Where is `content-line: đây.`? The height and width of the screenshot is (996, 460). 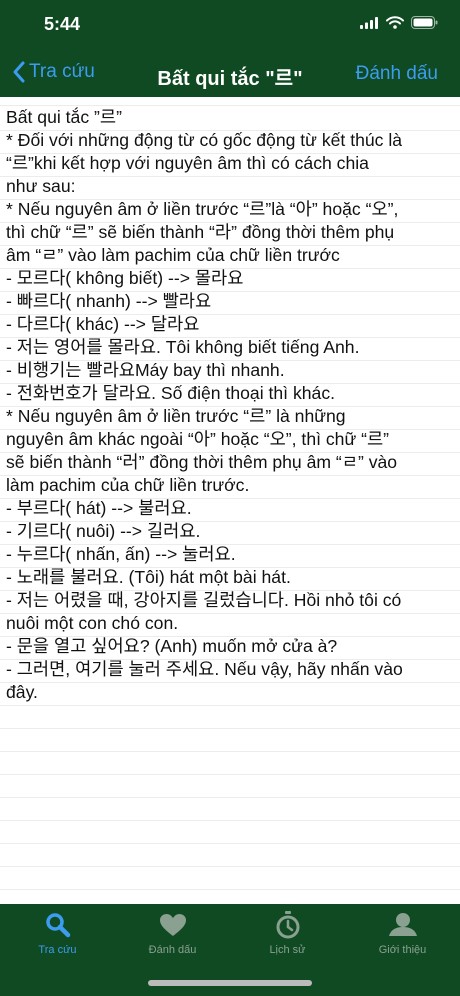
content-line: đây. is located at coordinates (22, 692).